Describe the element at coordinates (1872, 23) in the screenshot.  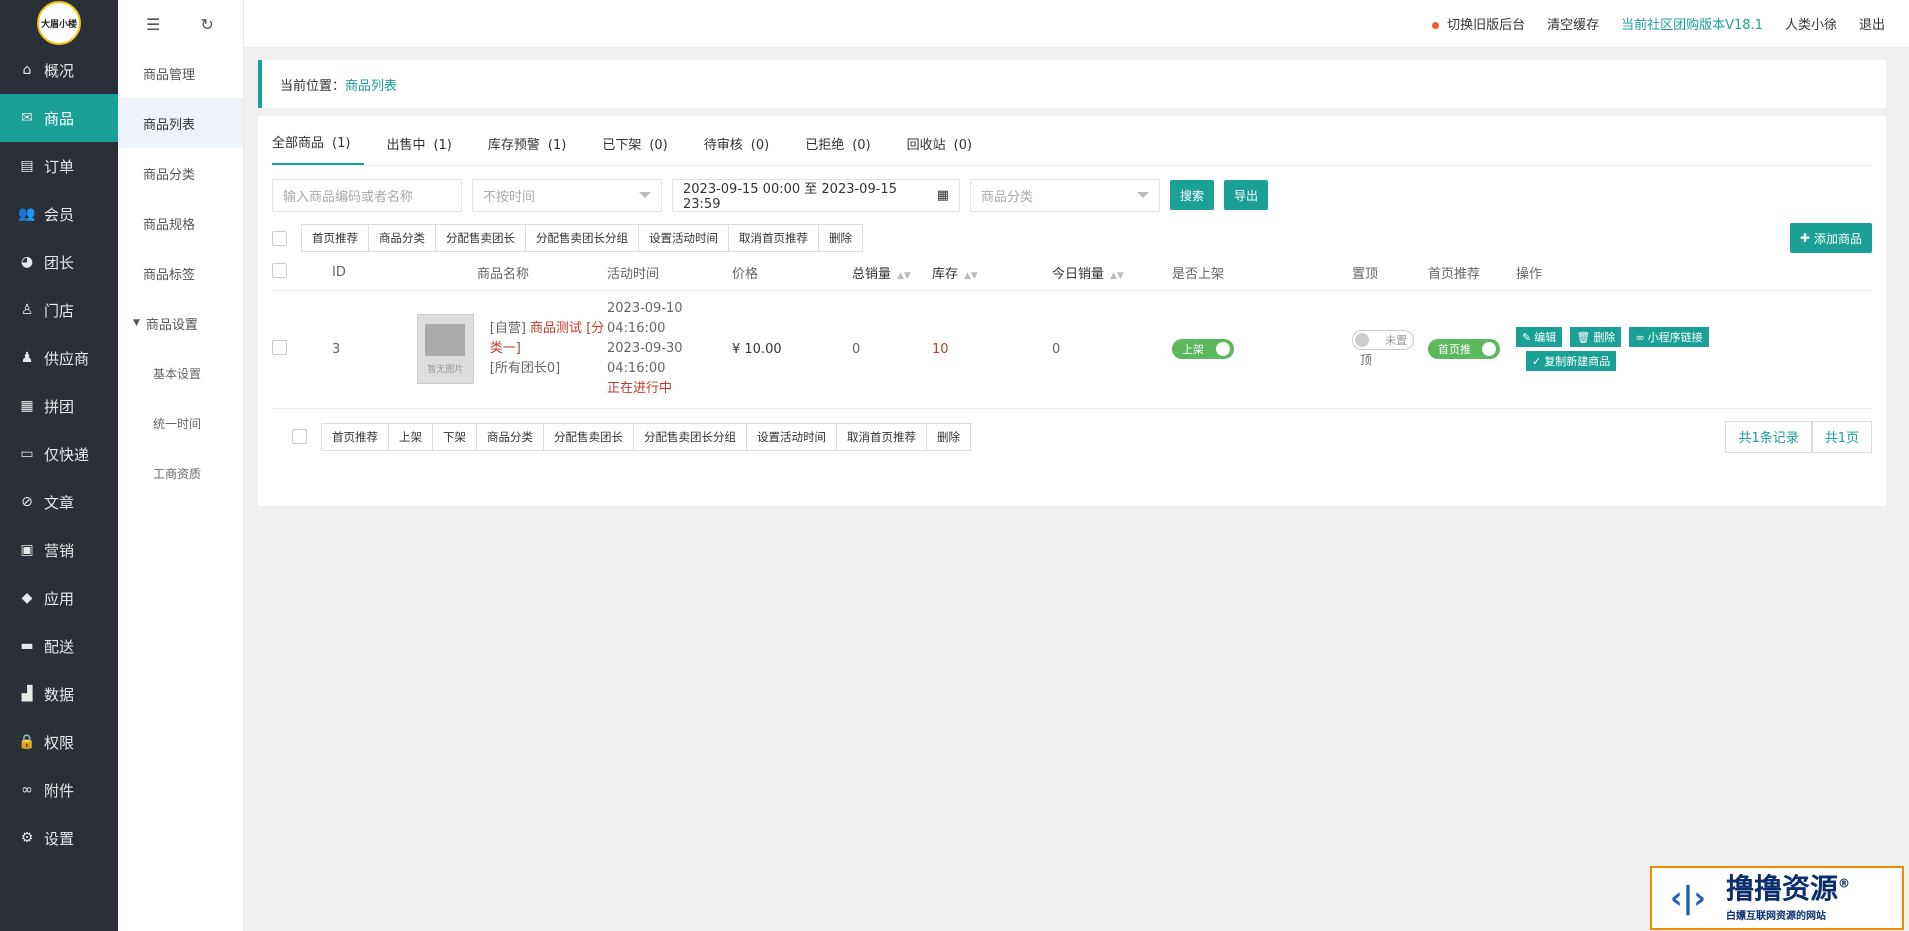
I see `logout-link: 退出` at that location.